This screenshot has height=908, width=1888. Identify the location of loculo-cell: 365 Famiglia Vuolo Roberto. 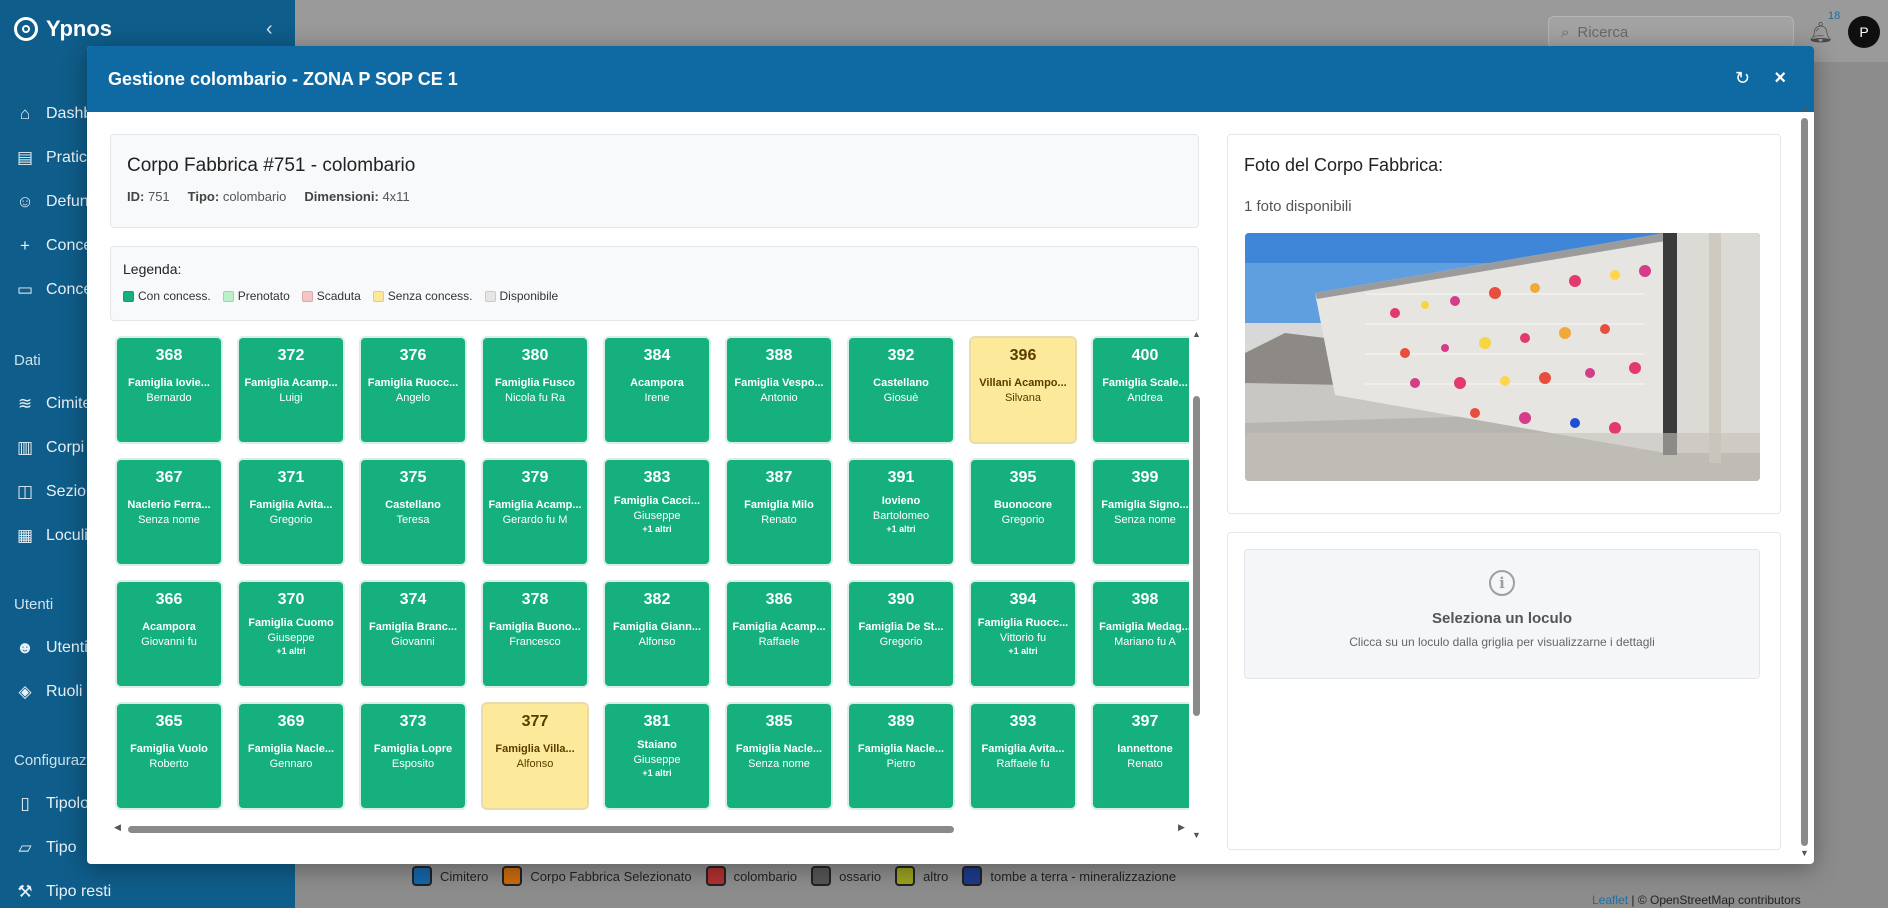
(169, 756).